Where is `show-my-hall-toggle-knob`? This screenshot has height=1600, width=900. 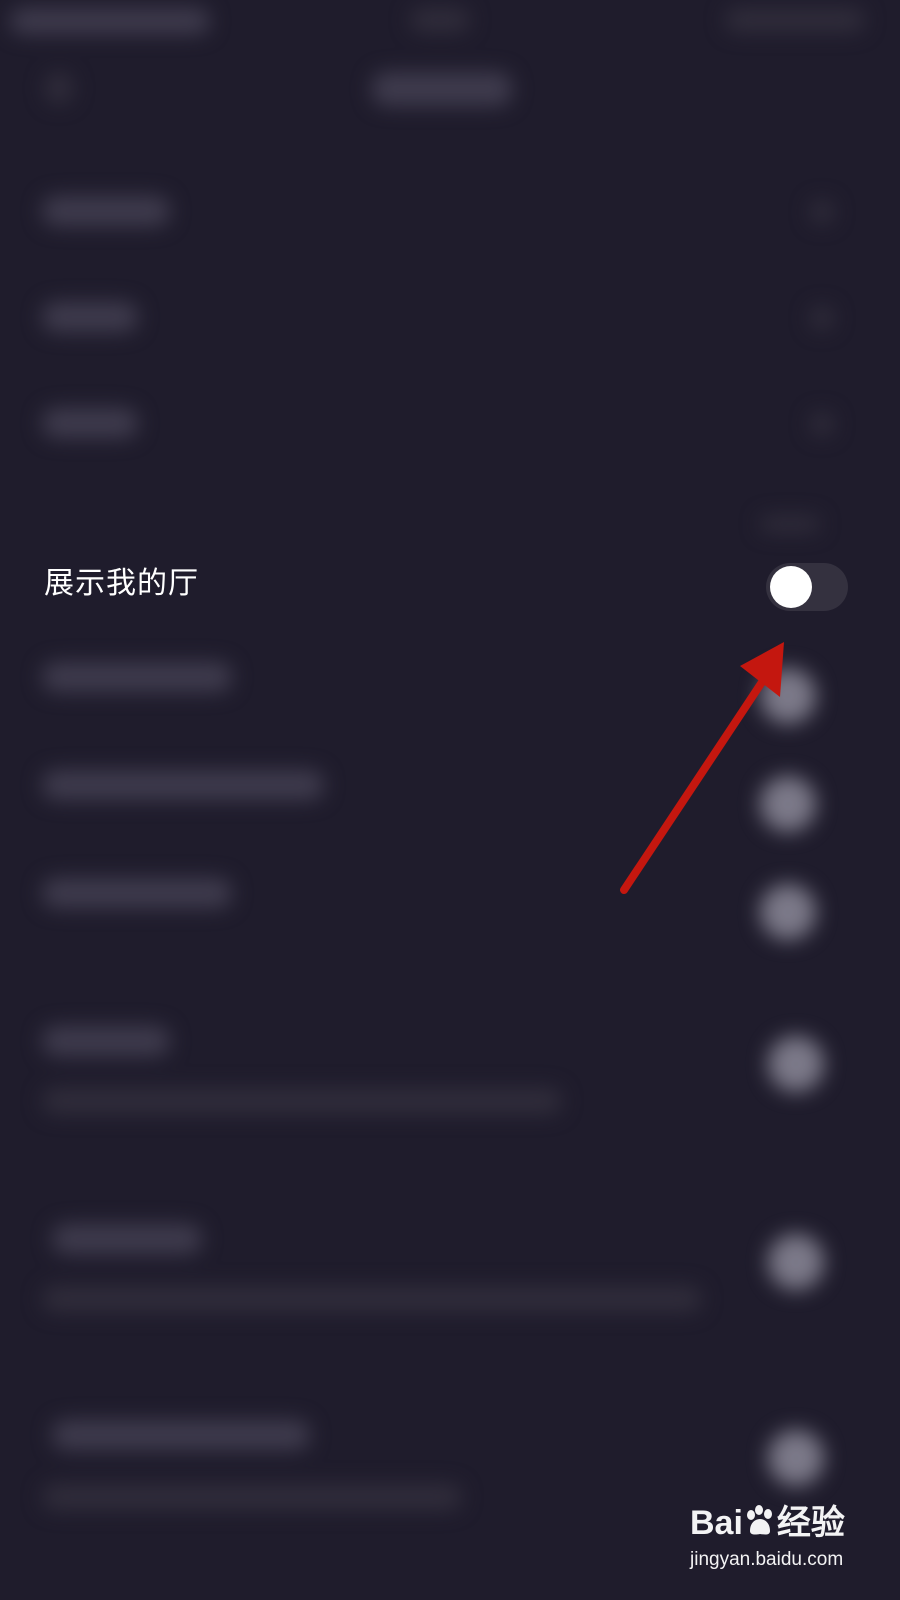 show-my-hall-toggle-knob is located at coordinates (791, 587).